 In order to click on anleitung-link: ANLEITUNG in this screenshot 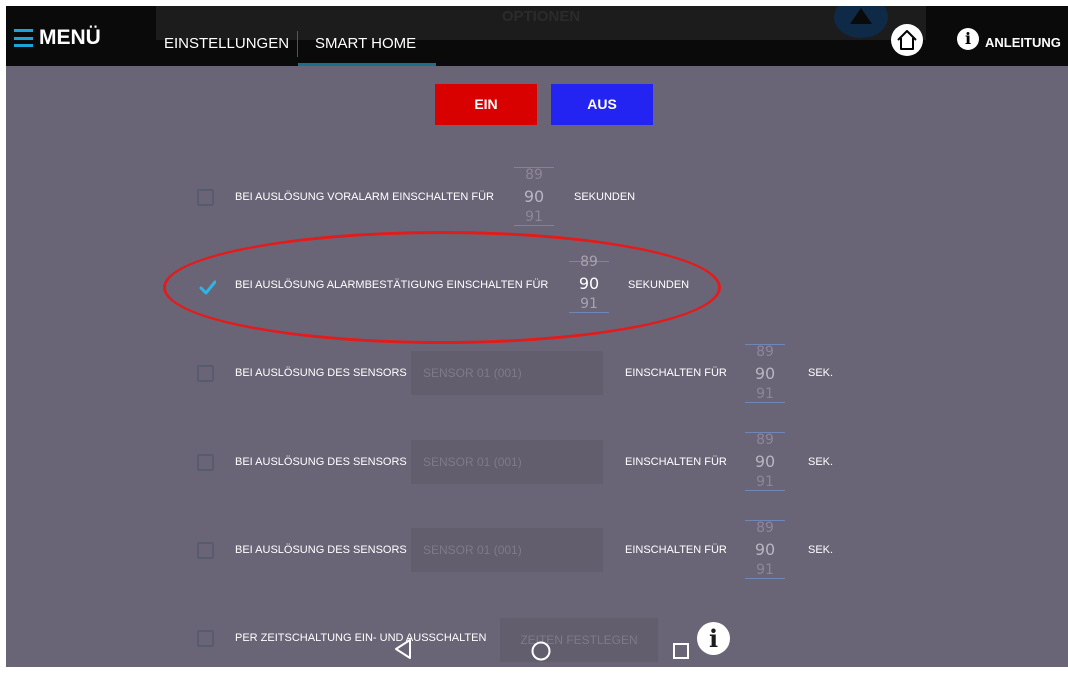, I will do `click(1023, 42)`.